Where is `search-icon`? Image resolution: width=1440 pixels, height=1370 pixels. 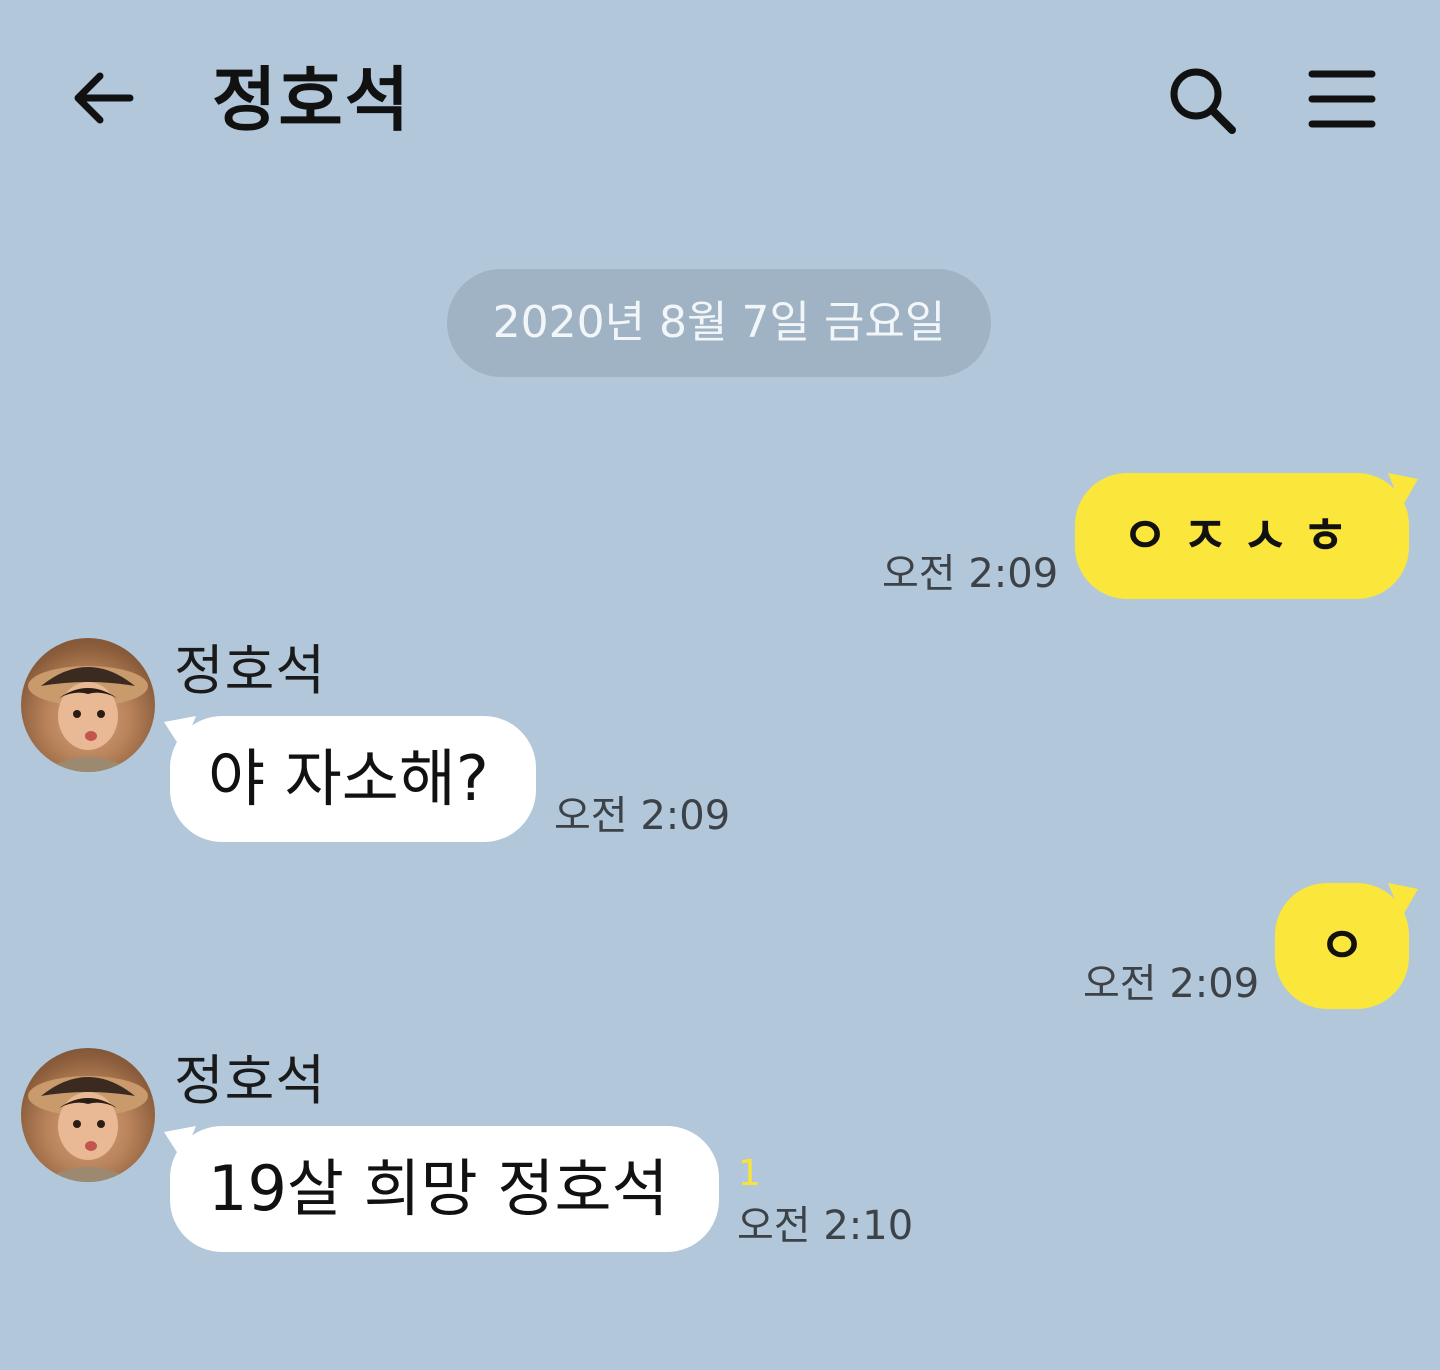
search-icon is located at coordinates (1203, 101).